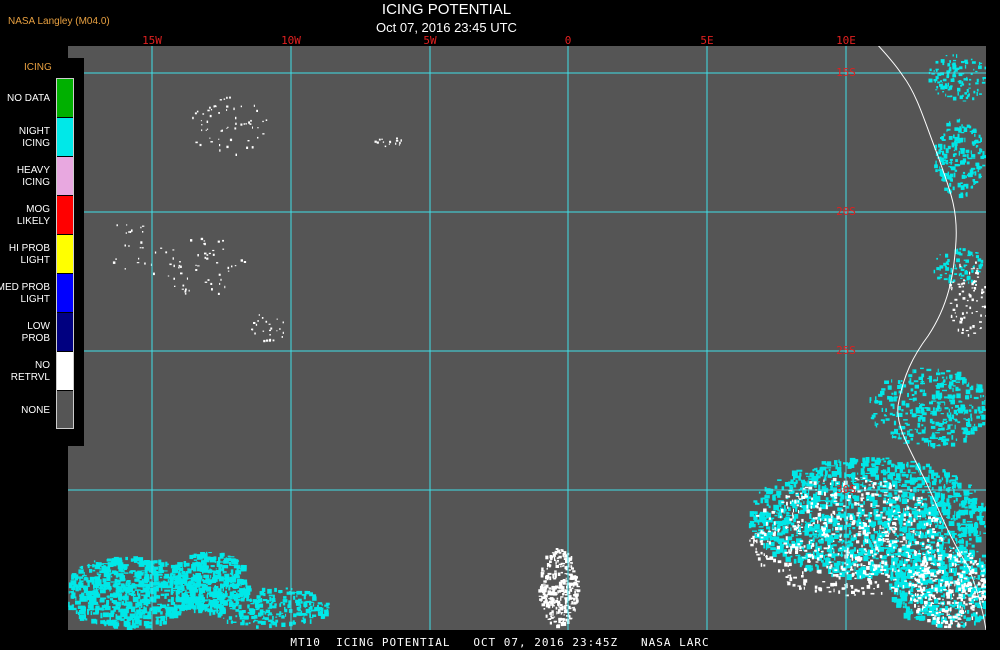 This screenshot has width=1000, height=650. I want to click on legend-item-label: NIGHT ICING, so click(34, 137).